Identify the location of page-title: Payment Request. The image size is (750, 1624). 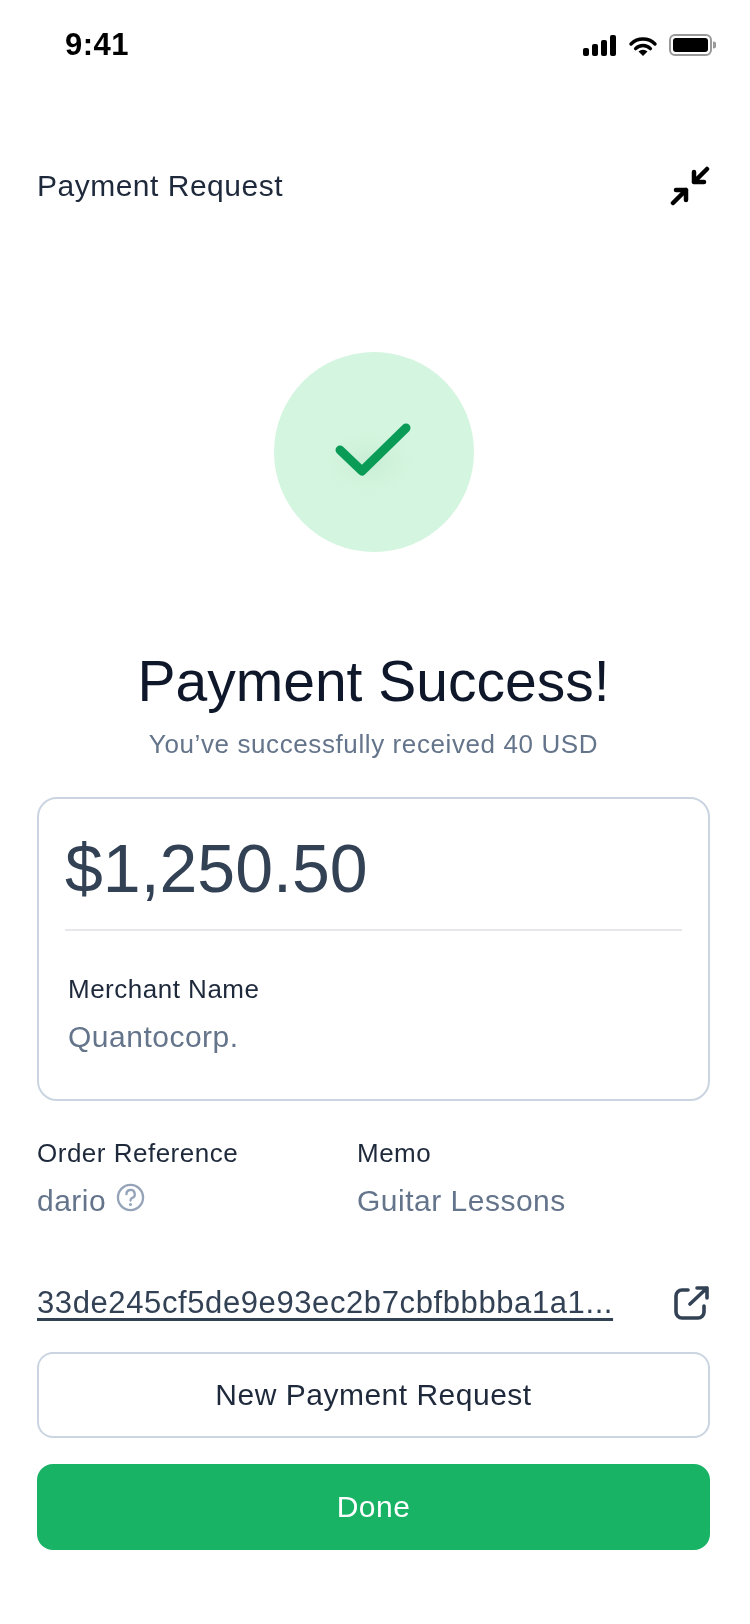
(160, 186).